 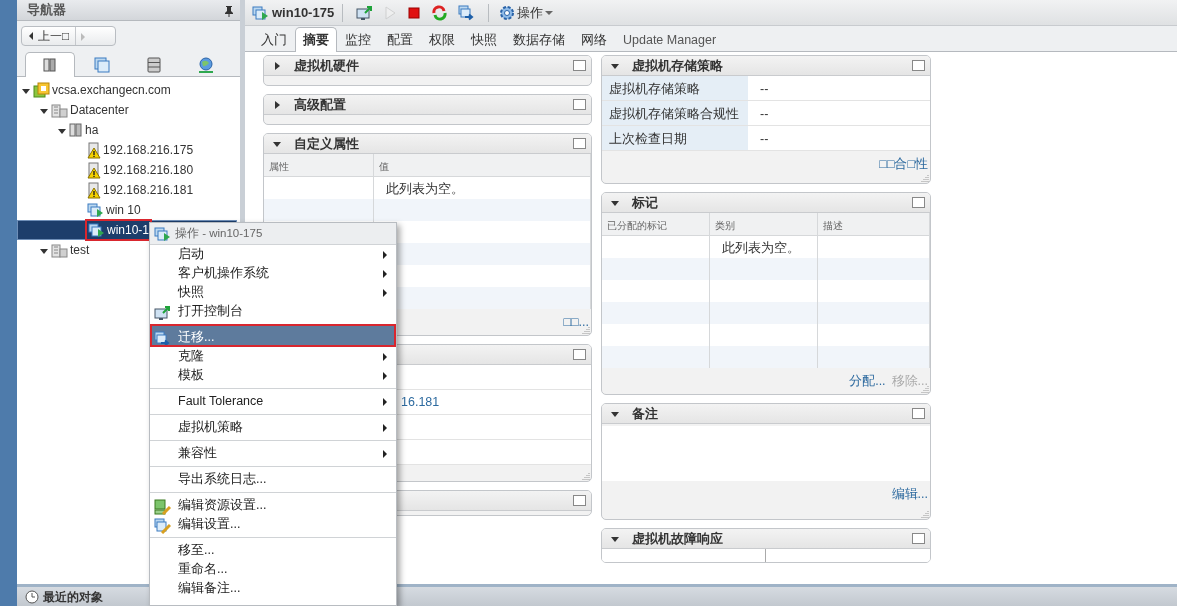 I want to click on stop-icon, so click(x=414, y=12).